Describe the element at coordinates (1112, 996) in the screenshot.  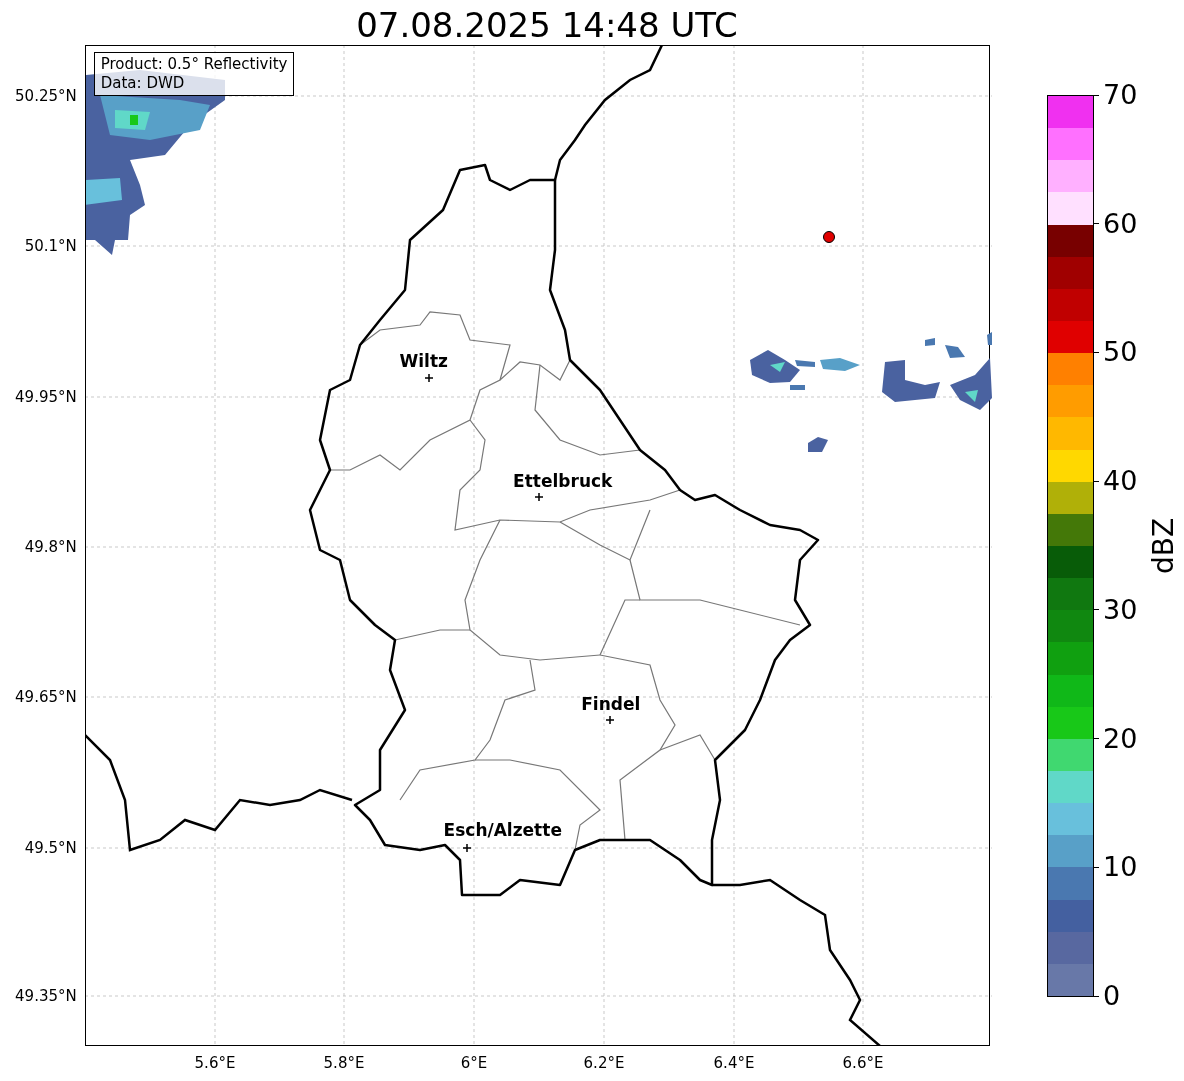
I see `colorbar-tick-label: 0` at that location.